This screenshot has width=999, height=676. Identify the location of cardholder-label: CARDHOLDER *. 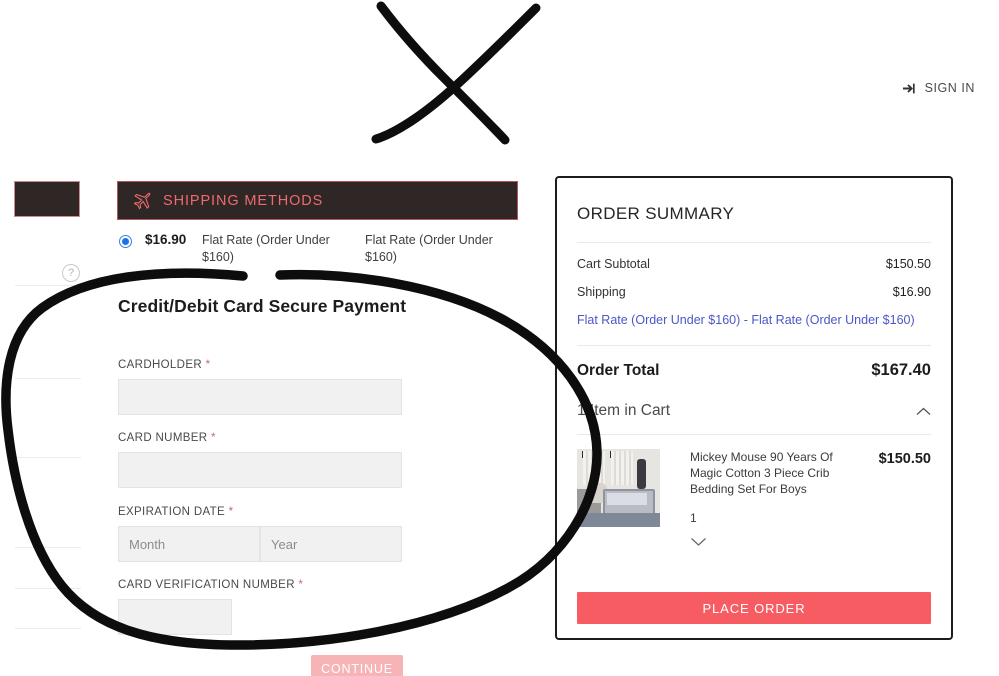
(164, 365).